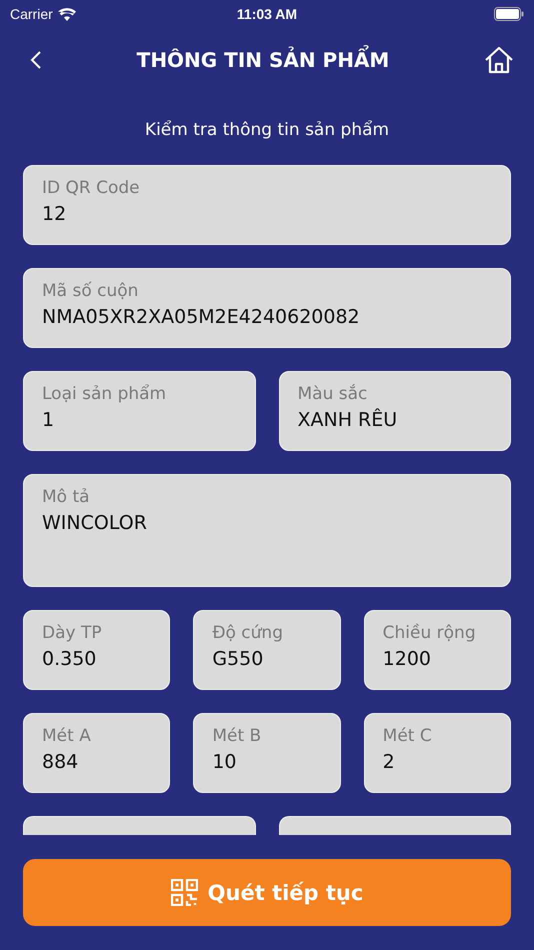 The width and height of the screenshot is (534, 950). Describe the element at coordinates (91, 291) in the screenshot. I see `field-label: Mã số cuộn` at that location.